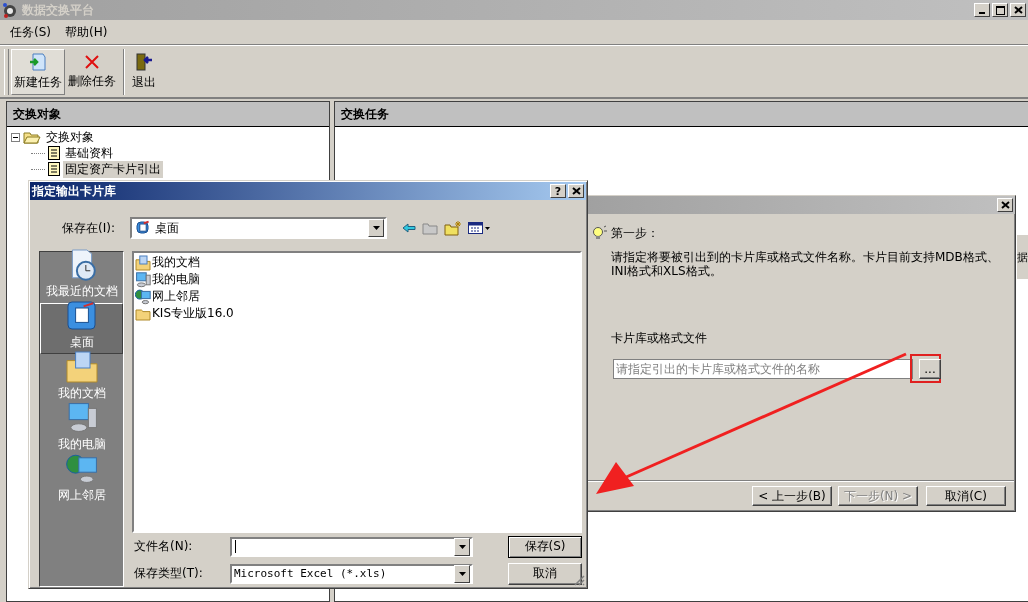 The height and width of the screenshot is (602, 1028). I want to click on resize-grip-icon, so click(579, 580).